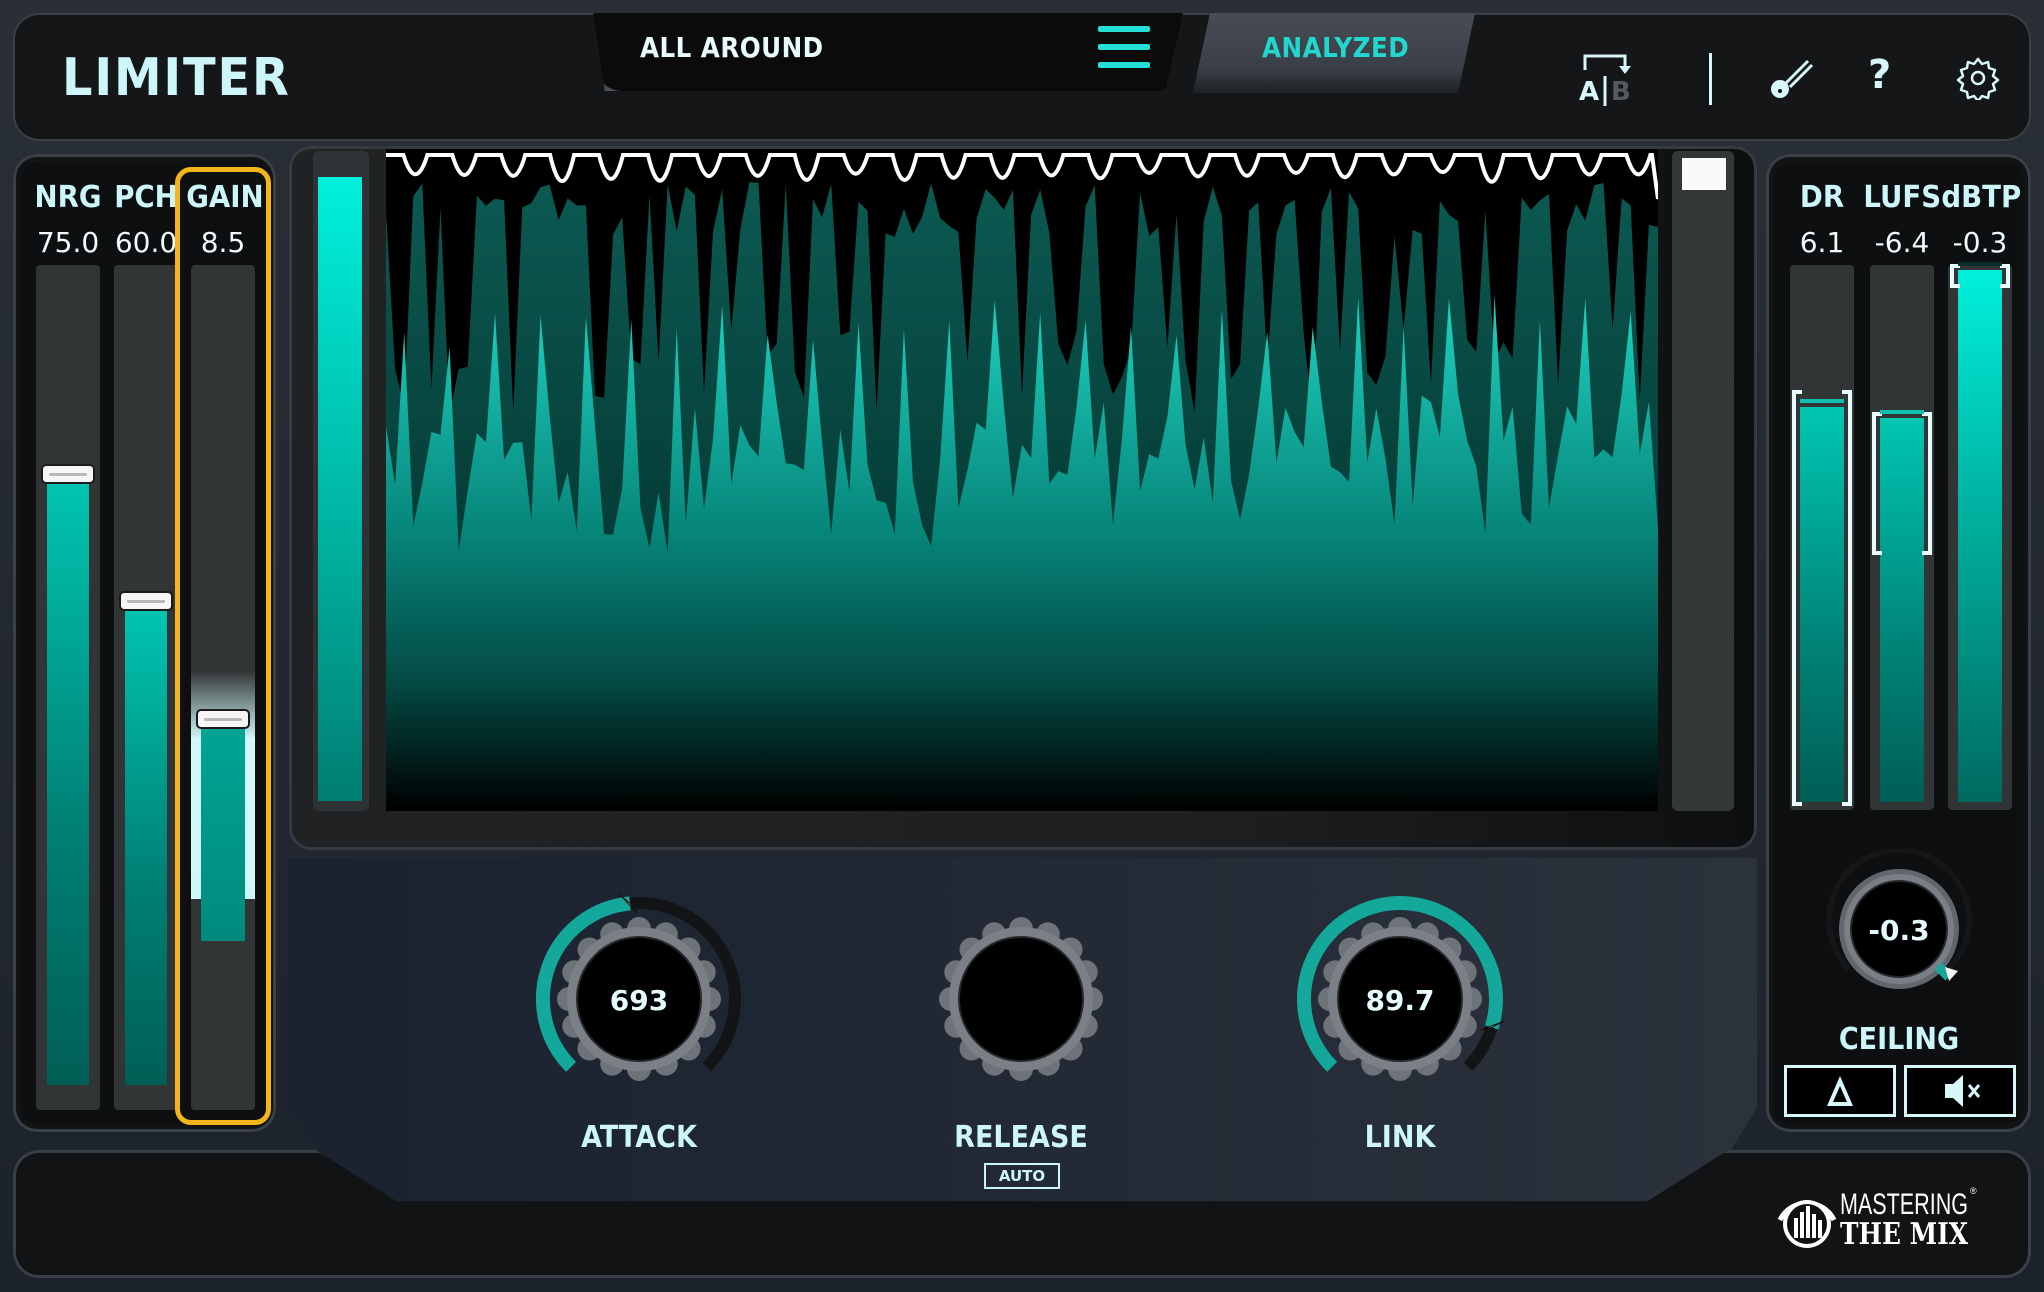 This screenshot has height=1292, width=2044. I want to click on plugin-title: LIMITER, so click(176, 78).